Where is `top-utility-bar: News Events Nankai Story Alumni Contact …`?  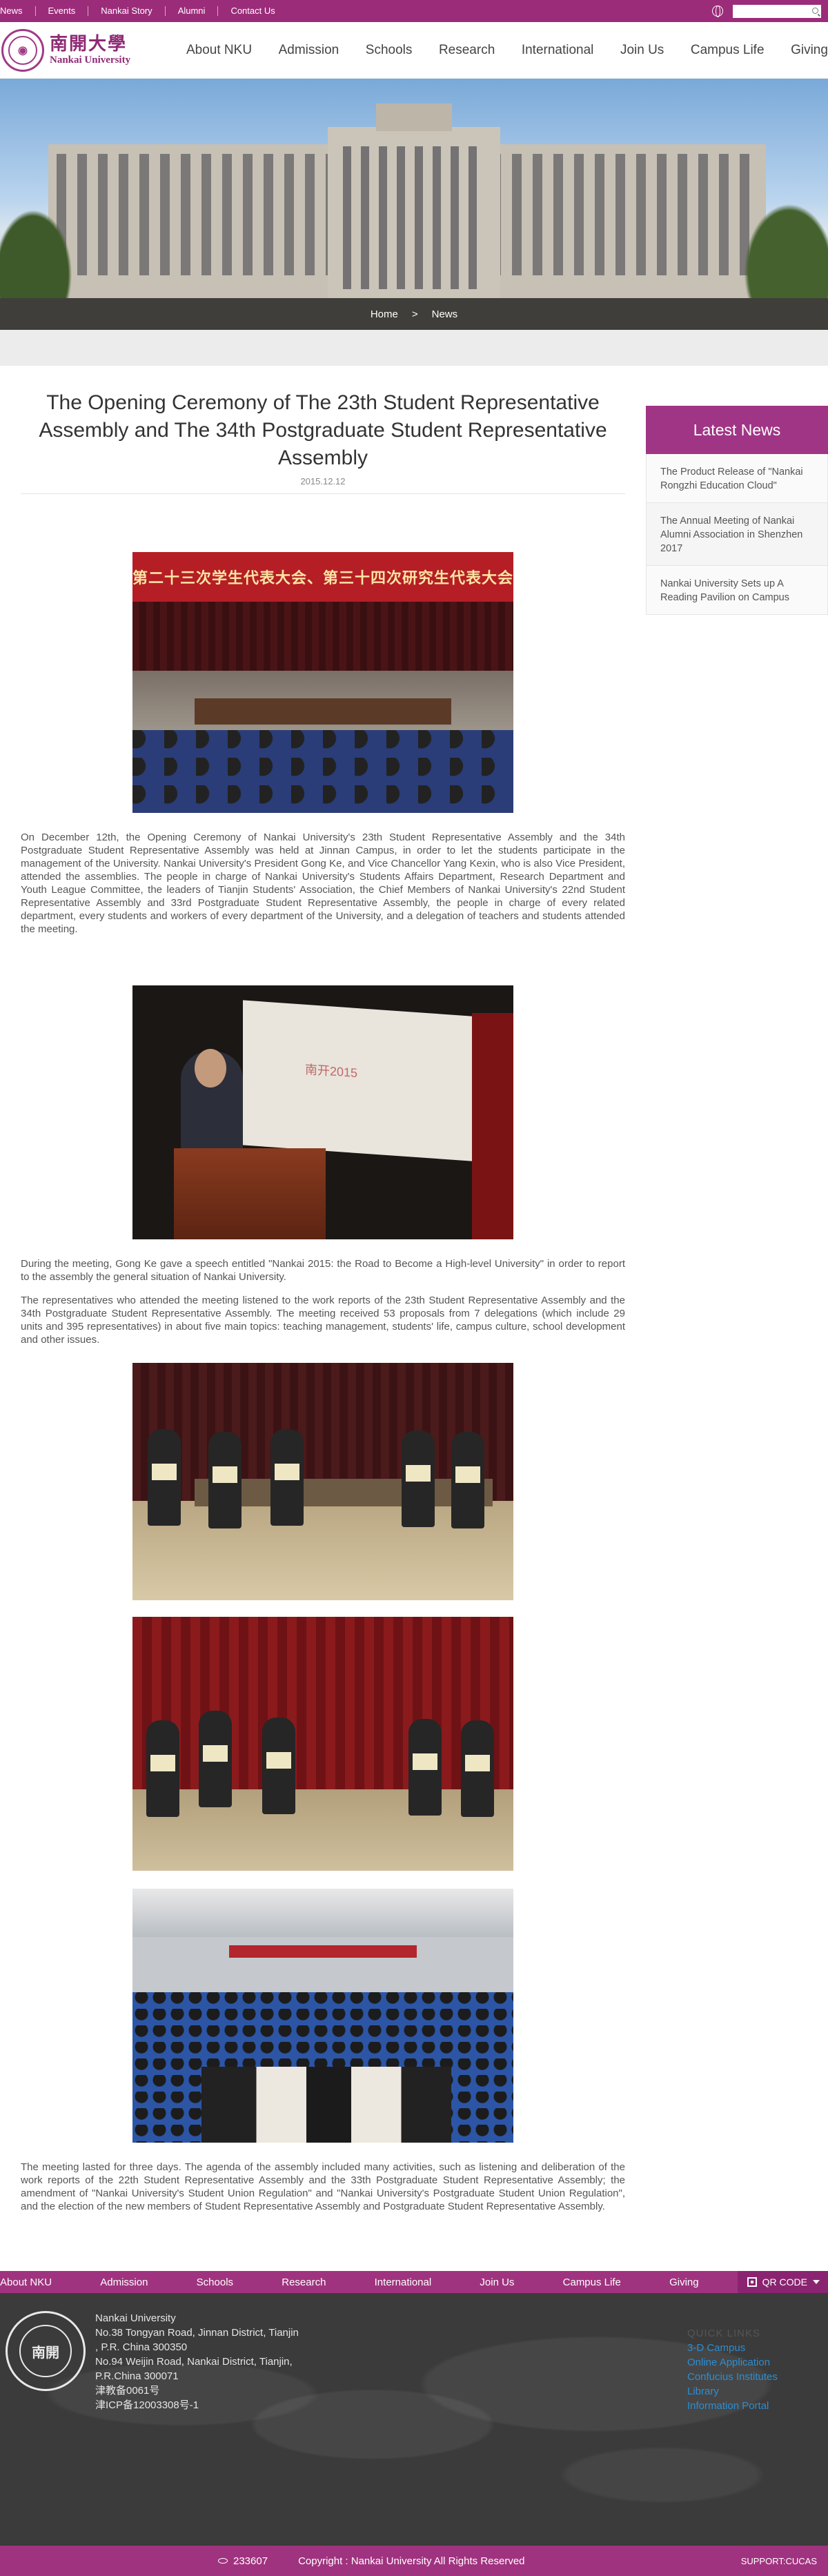 top-utility-bar: News Events Nankai Story Alumni Contact … is located at coordinates (414, 11).